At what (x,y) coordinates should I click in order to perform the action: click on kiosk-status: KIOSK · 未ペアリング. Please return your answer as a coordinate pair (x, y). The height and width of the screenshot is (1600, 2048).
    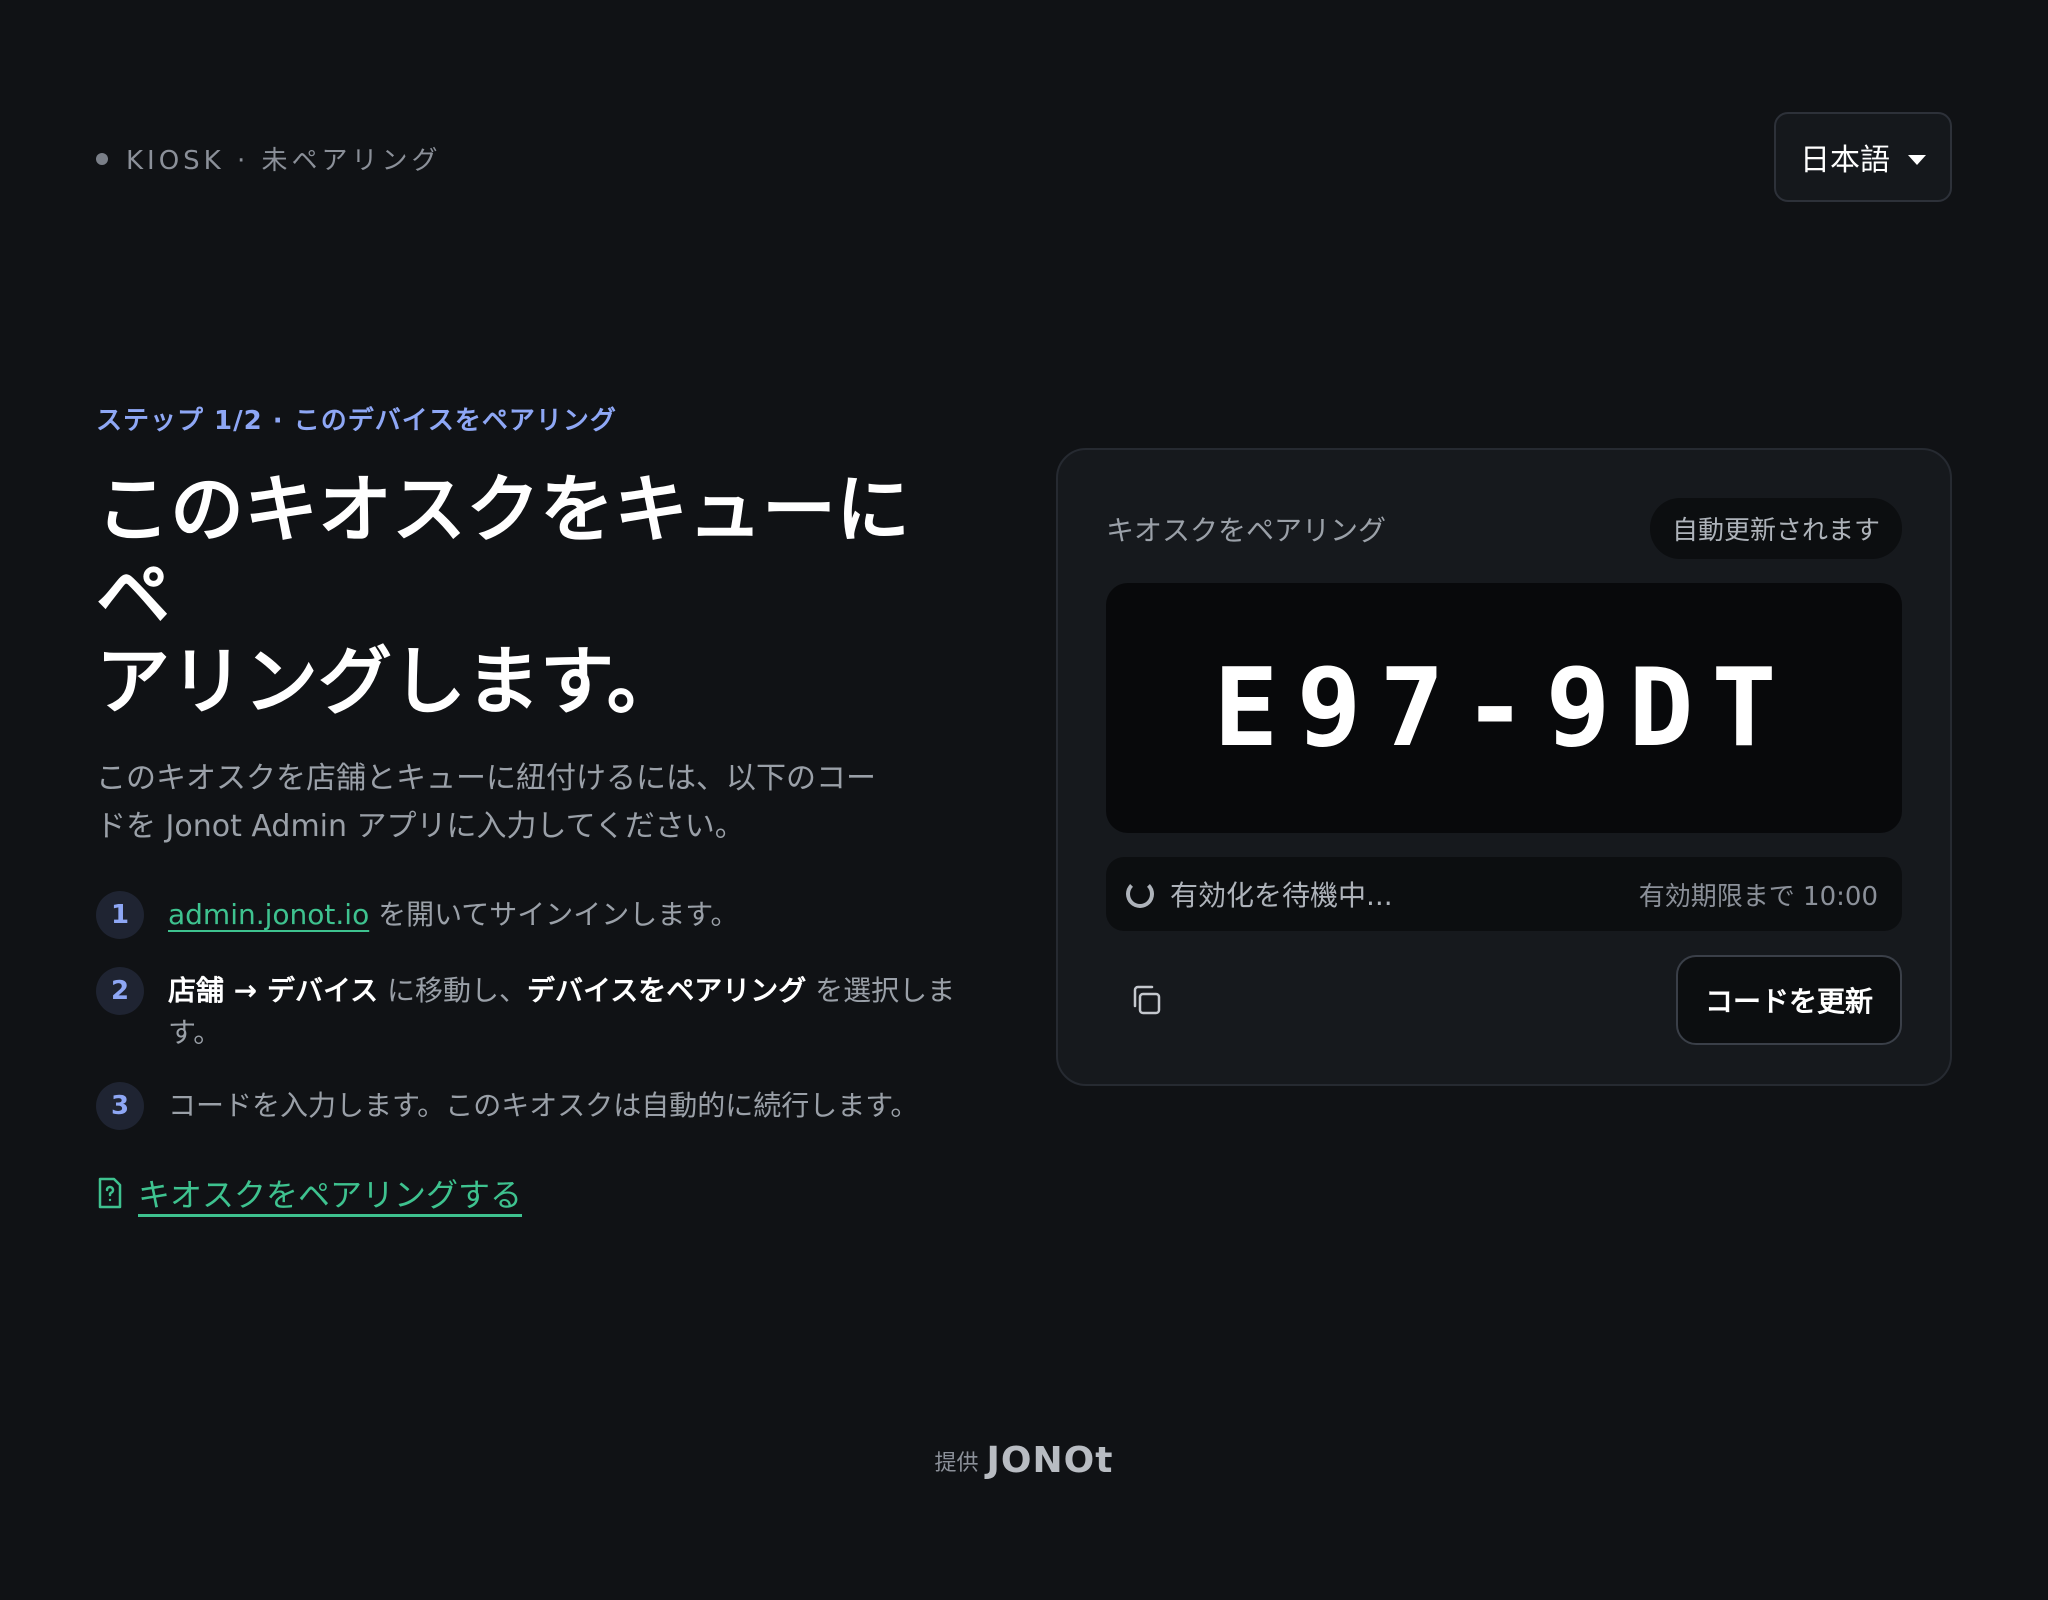
    Looking at the image, I should click on (269, 158).